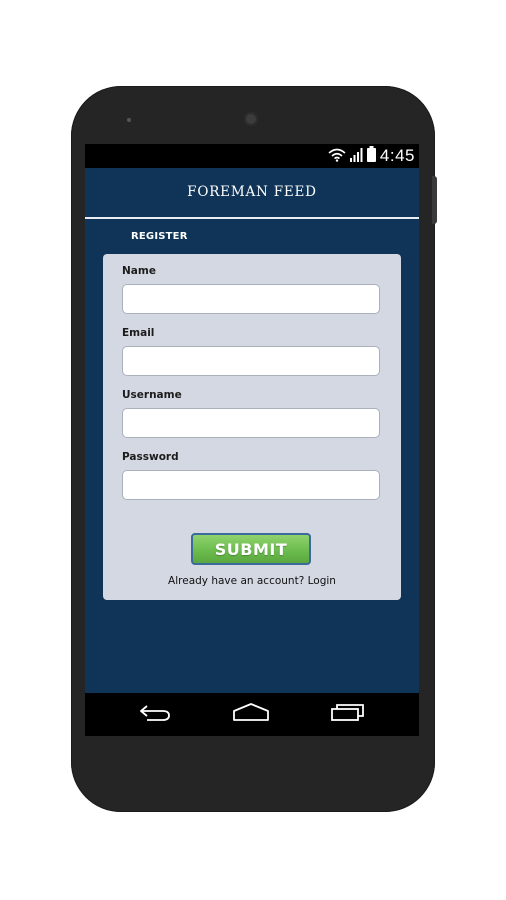  What do you see at coordinates (138, 333) in the screenshot?
I see `email-label: Email` at bounding box center [138, 333].